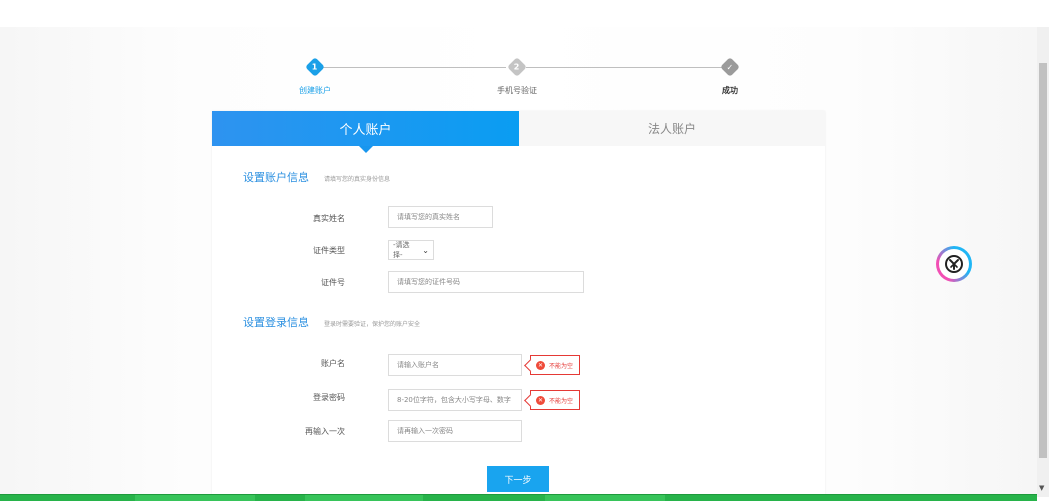 The image size is (1049, 501). I want to click on username-placeholder: 请输入账户名, so click(418, 365).